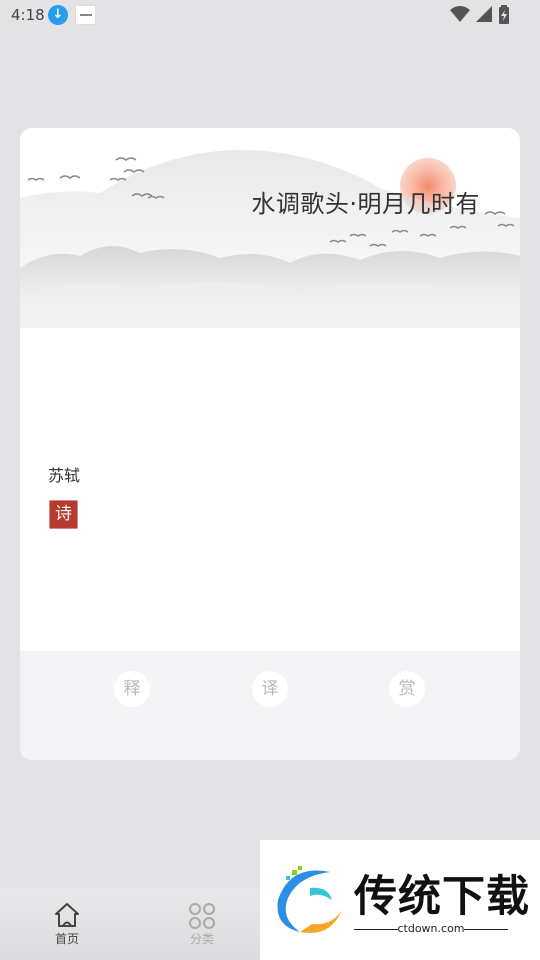 The image size is (540, 960). I want to click on nav-item-home: 首页, so click(67, 924).